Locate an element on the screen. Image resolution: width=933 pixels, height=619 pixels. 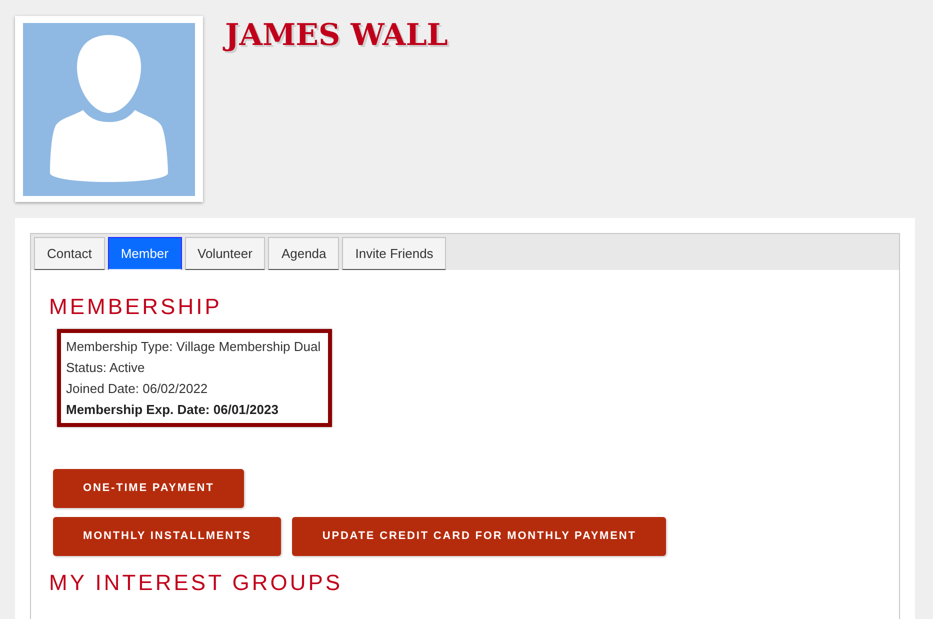
section-heading: MEMBERSHIP is located at coordinates (135, 307).